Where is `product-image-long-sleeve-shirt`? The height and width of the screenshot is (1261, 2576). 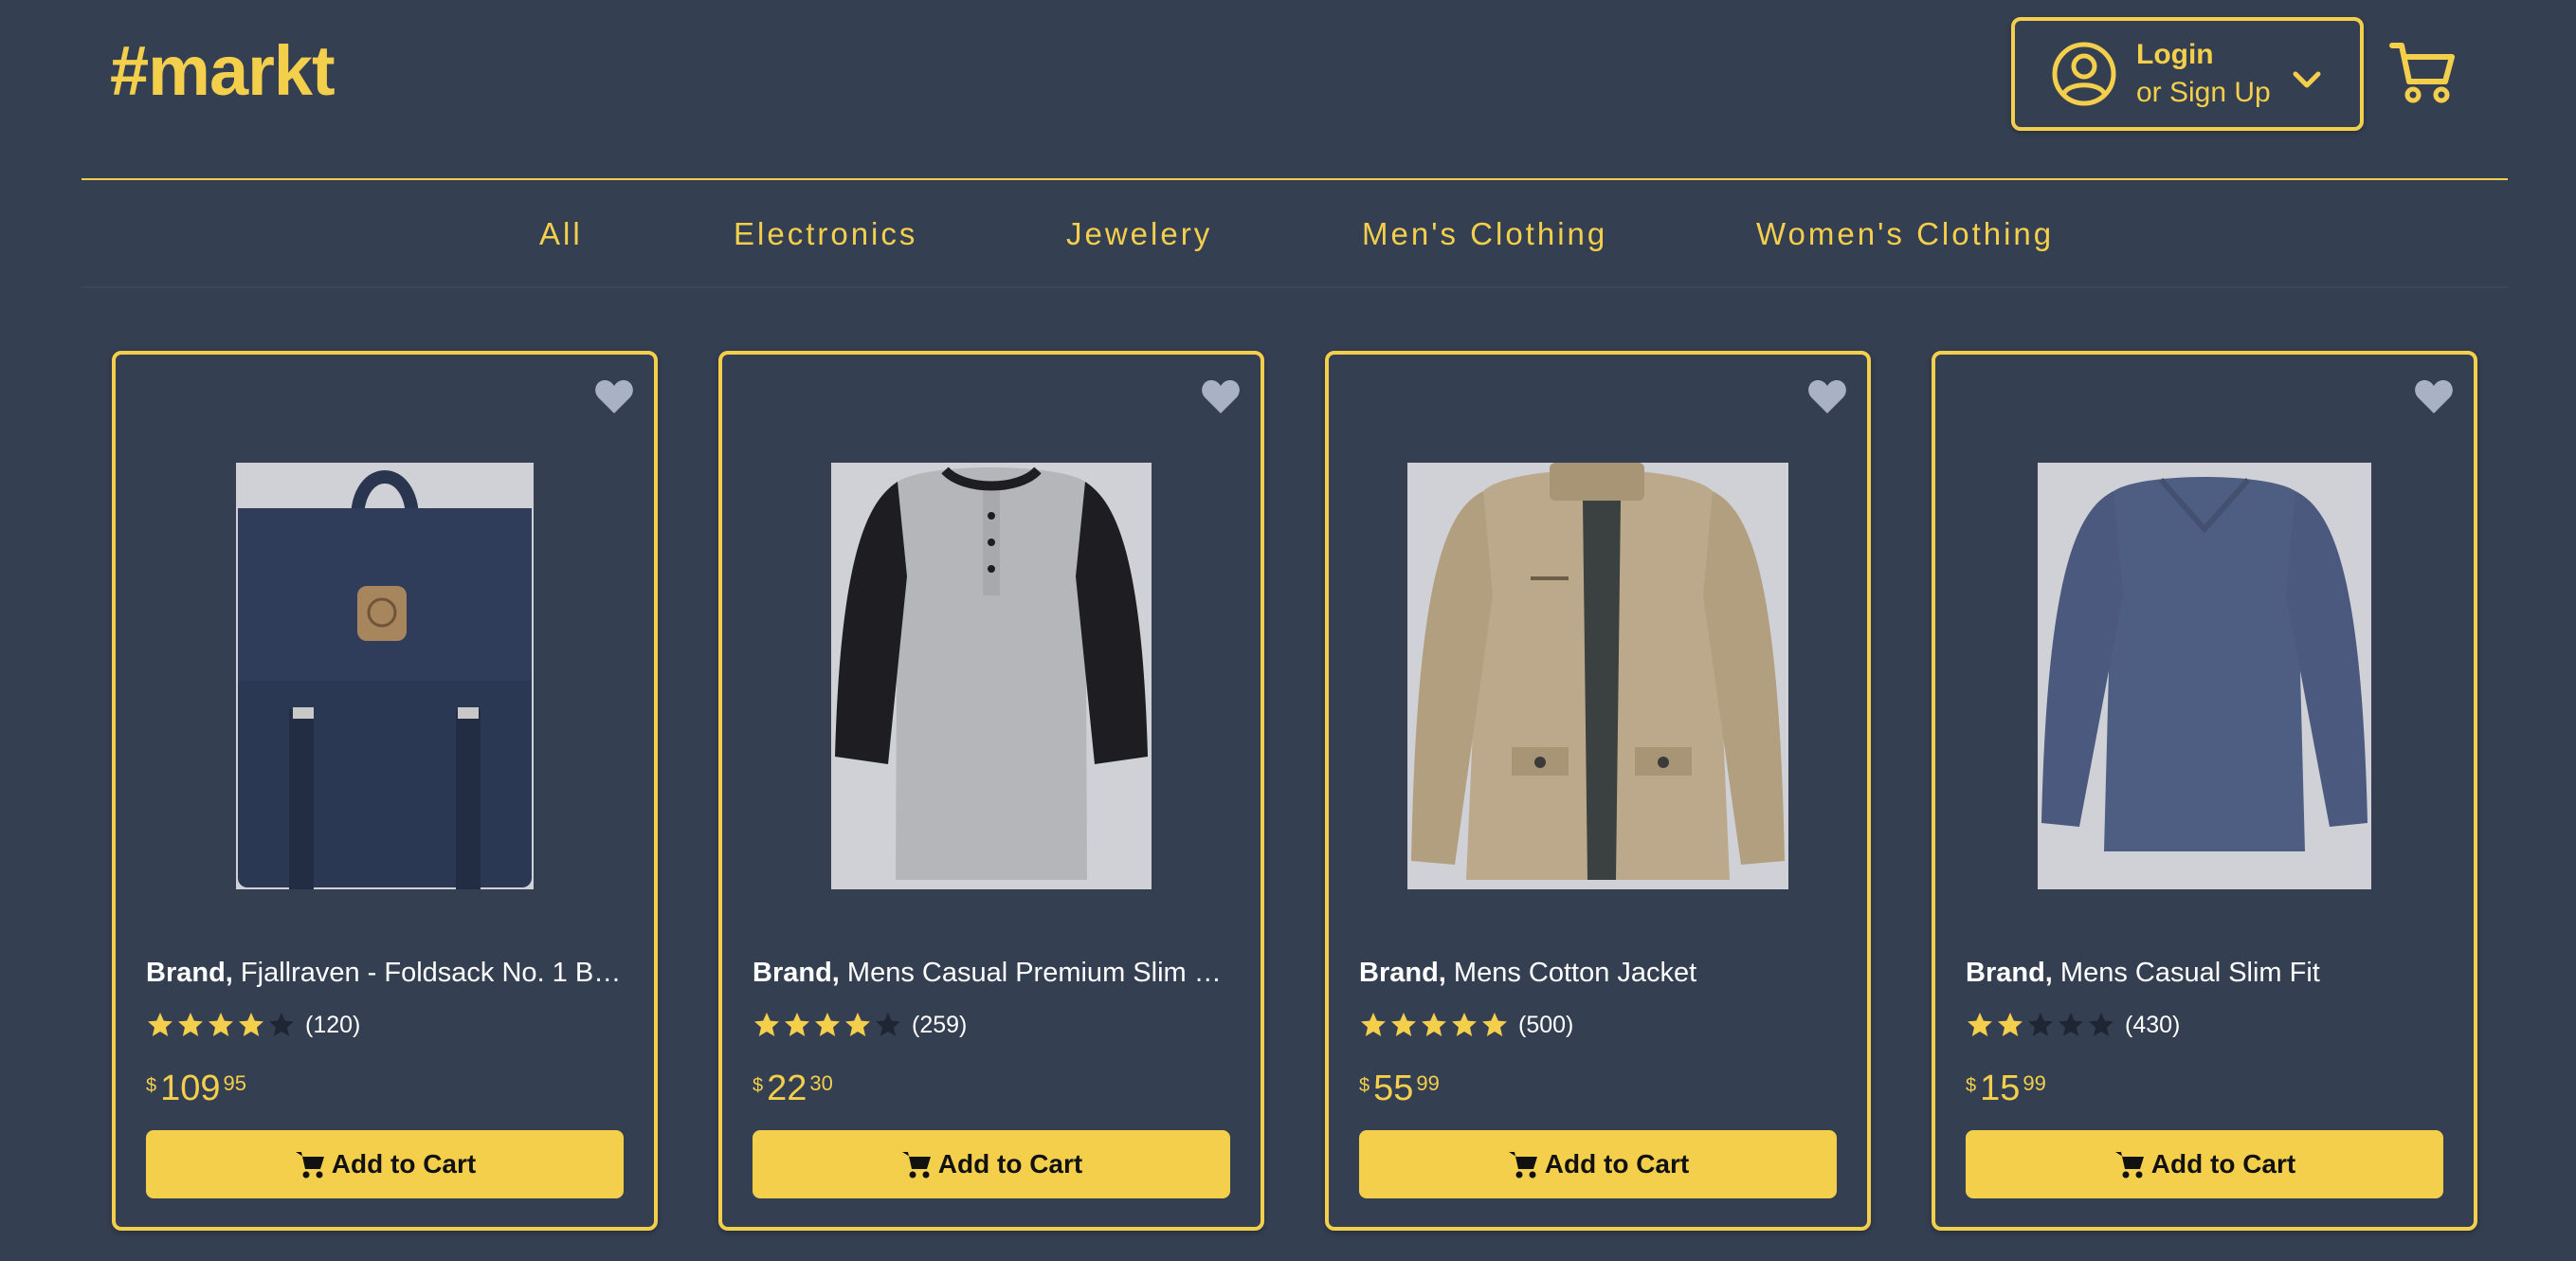 product-image-long-sleeve-shirt is located at coordinates (2204, 676).